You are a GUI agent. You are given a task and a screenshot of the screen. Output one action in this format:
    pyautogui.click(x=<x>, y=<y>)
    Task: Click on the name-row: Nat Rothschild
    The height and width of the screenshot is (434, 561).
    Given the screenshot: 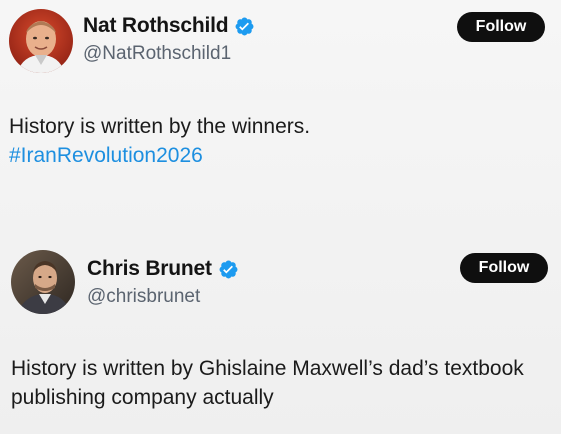 What is the action you would take?
    pyautogui.click(x=169, y=26)
    